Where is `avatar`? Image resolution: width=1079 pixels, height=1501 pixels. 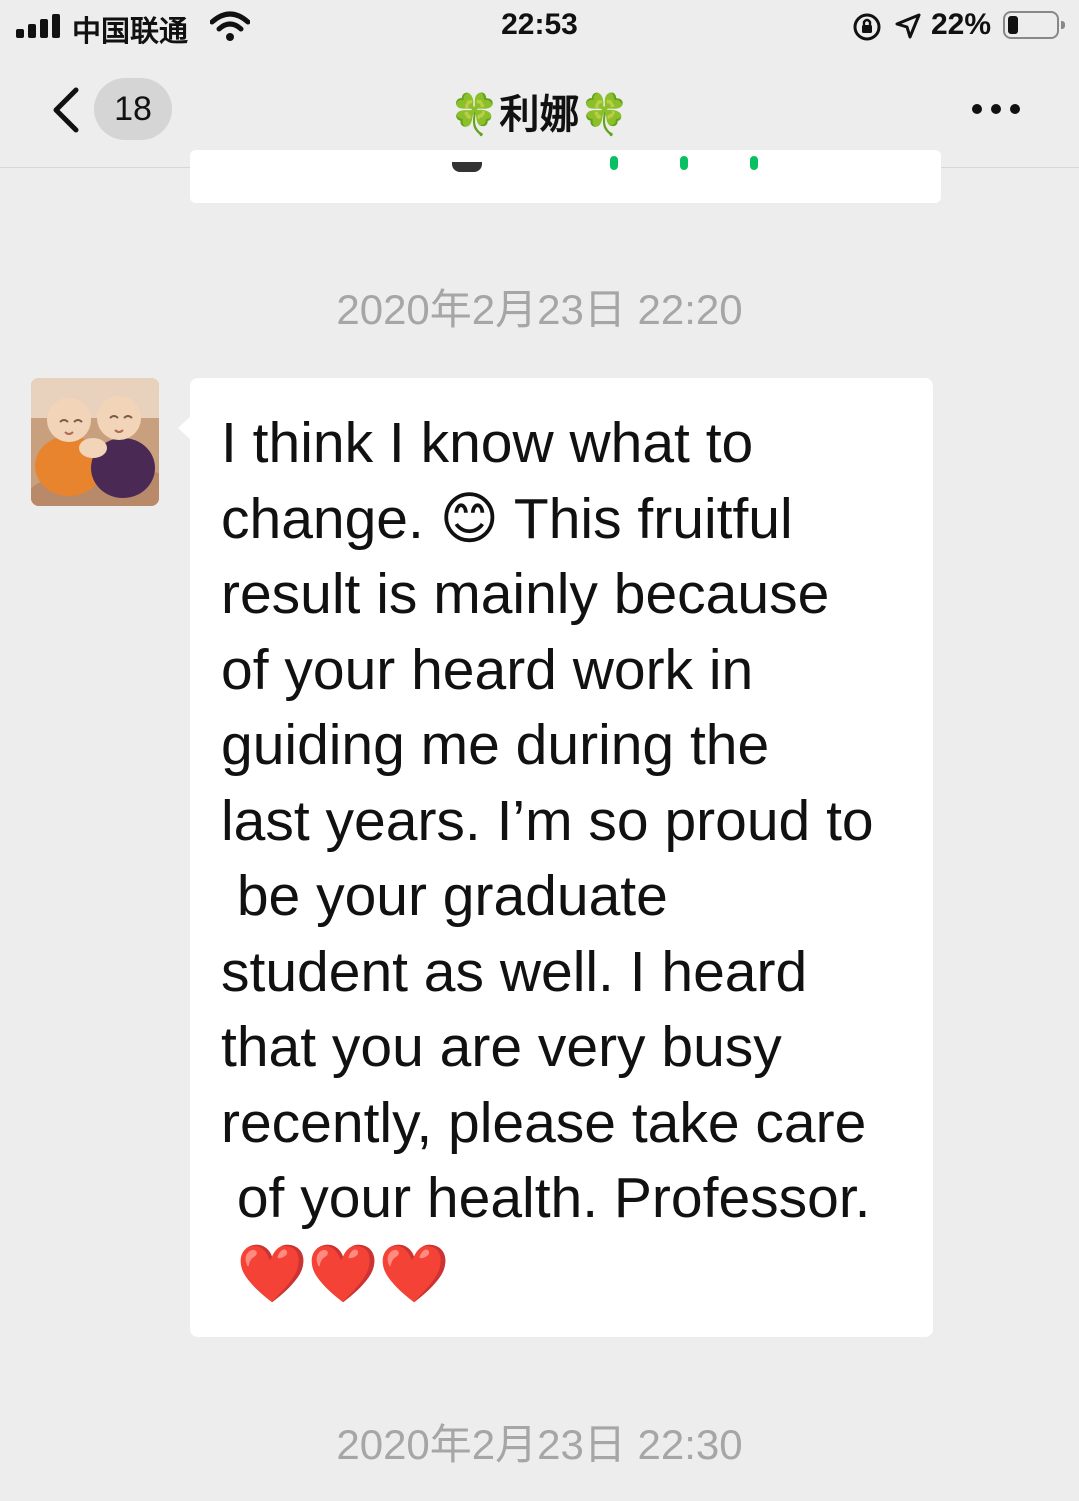
avatar is located at coordinates (95, 442).